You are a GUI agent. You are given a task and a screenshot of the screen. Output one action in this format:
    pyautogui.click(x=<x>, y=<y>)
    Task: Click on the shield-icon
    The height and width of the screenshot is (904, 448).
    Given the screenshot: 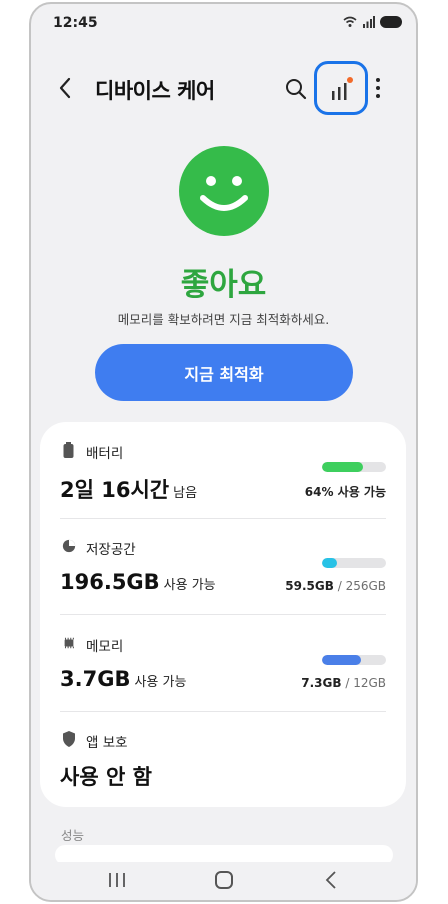 What is the action you would take?
    pyautogui.click(x=69, y=739)
    